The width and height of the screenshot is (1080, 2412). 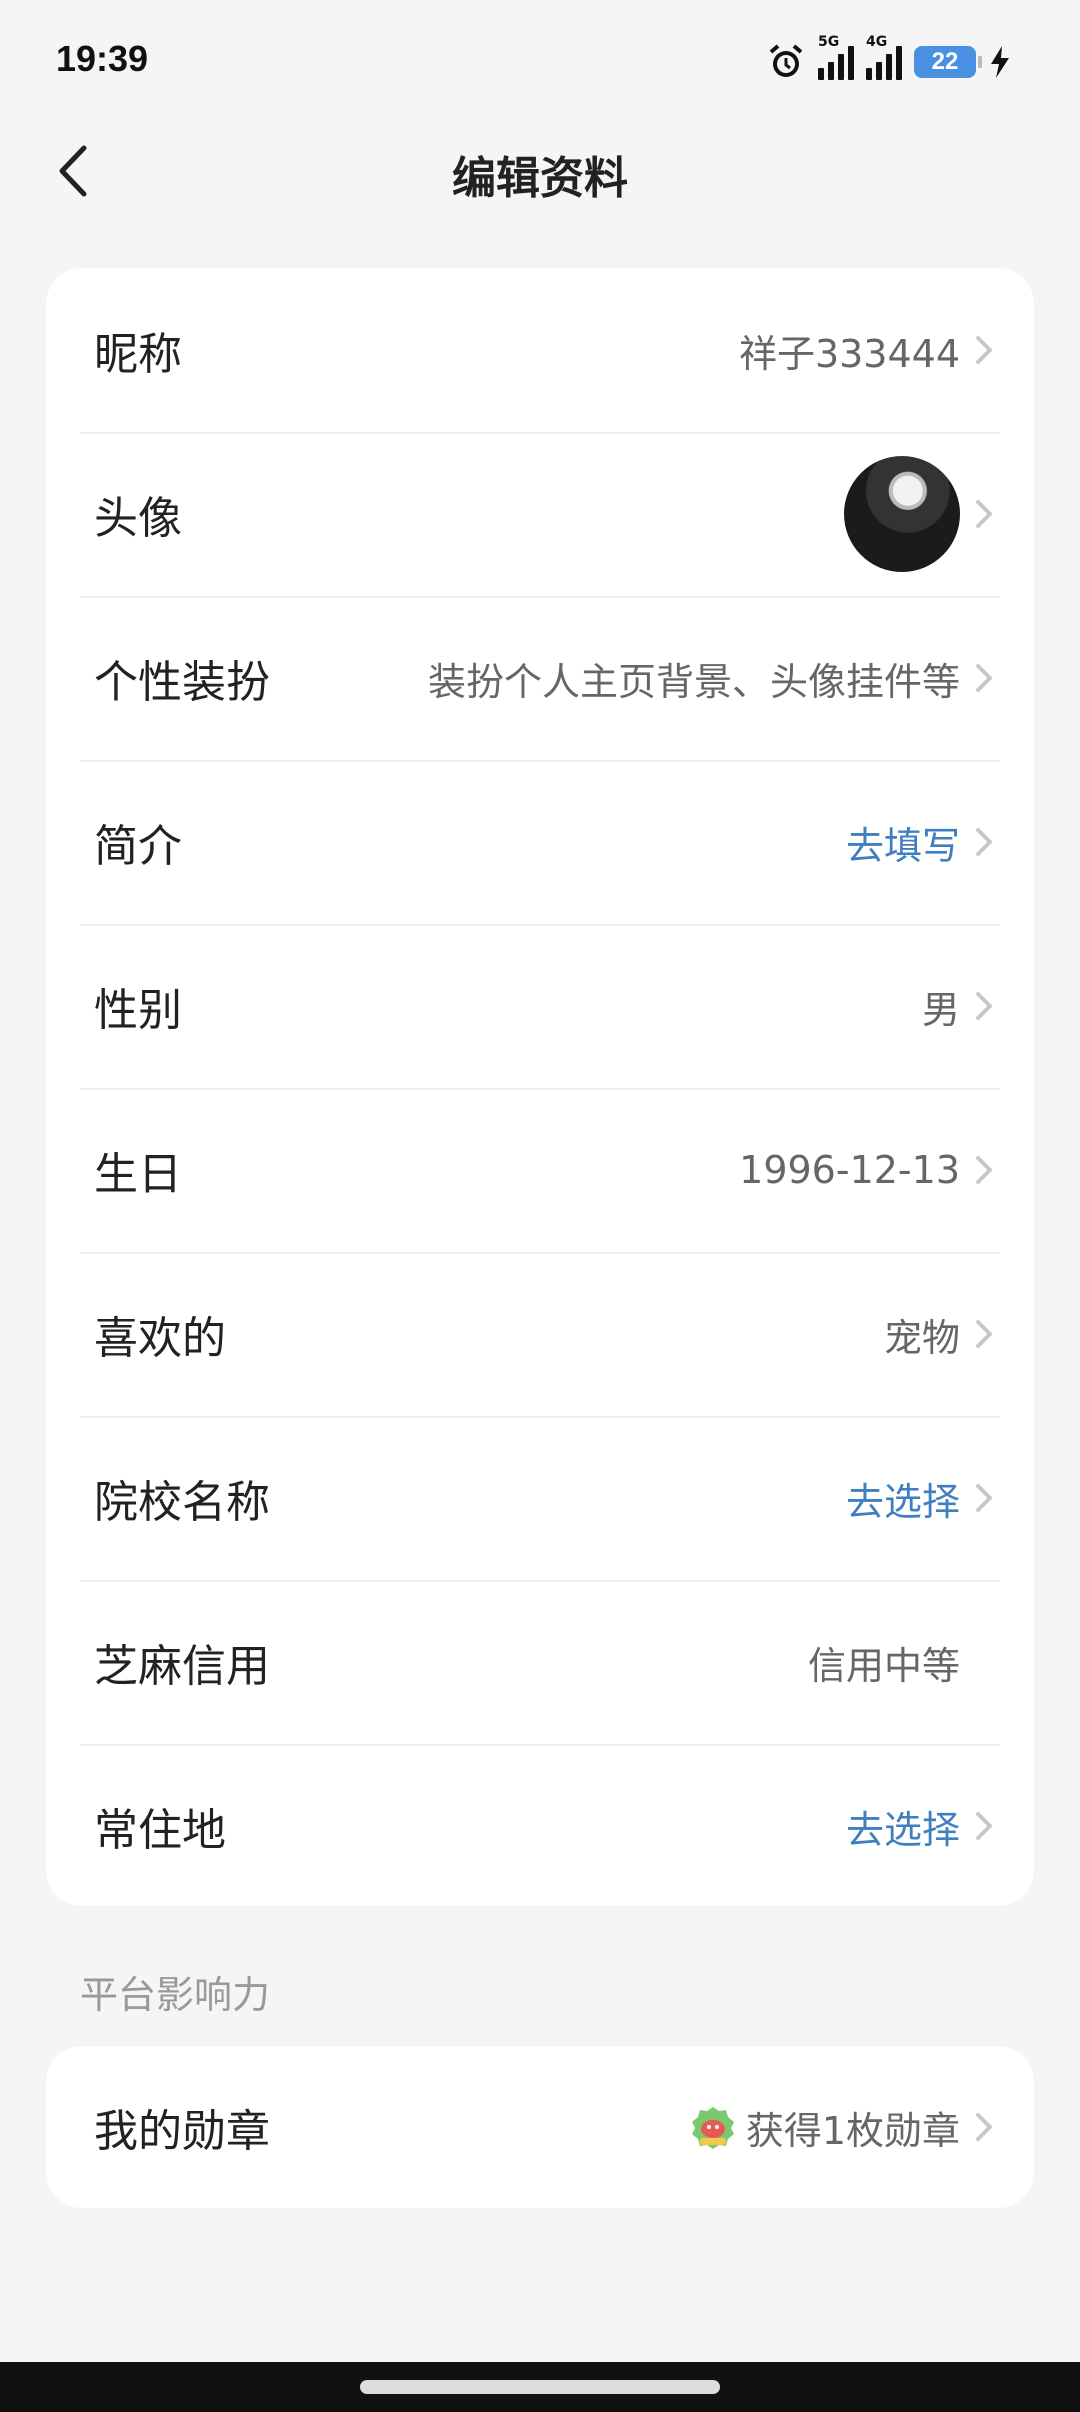 I want to click on system-nav-bar, so click(x=540, y=2387).